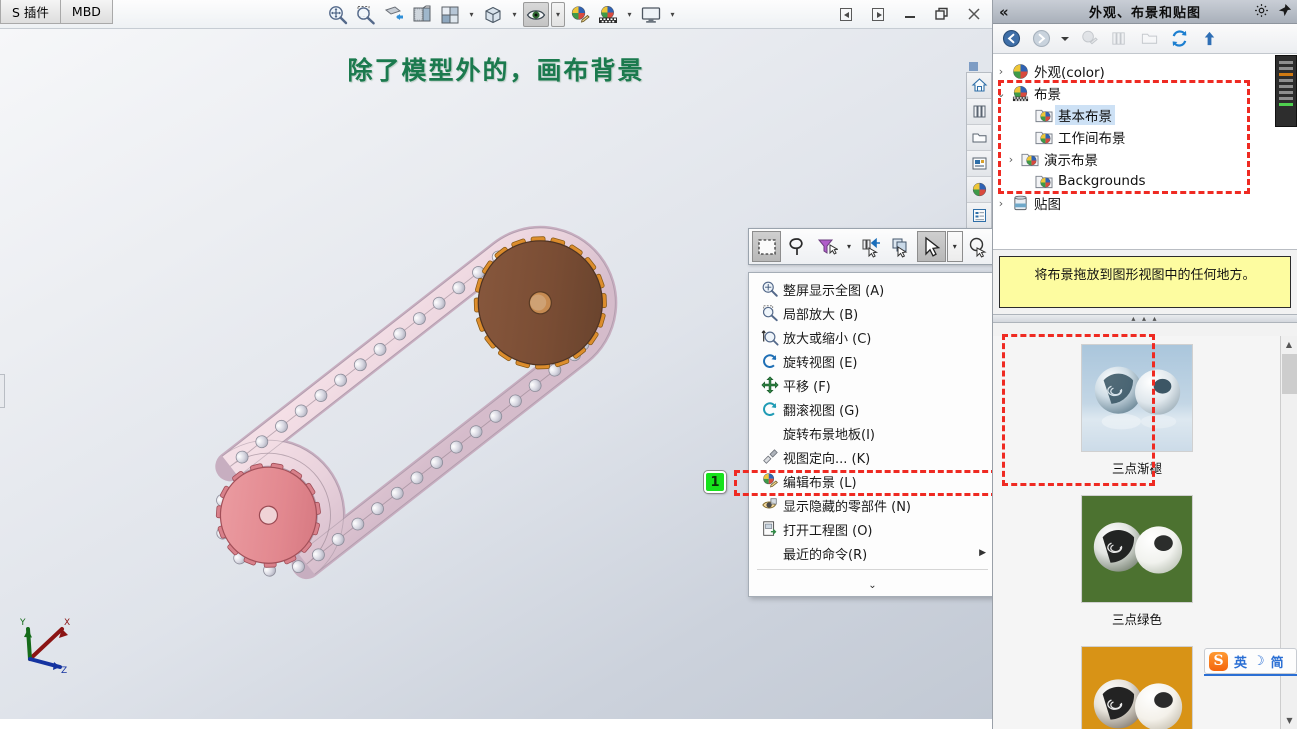 The image size is (1297, 729). I want to click on appearances-scenes-icon, so click(979, 190).